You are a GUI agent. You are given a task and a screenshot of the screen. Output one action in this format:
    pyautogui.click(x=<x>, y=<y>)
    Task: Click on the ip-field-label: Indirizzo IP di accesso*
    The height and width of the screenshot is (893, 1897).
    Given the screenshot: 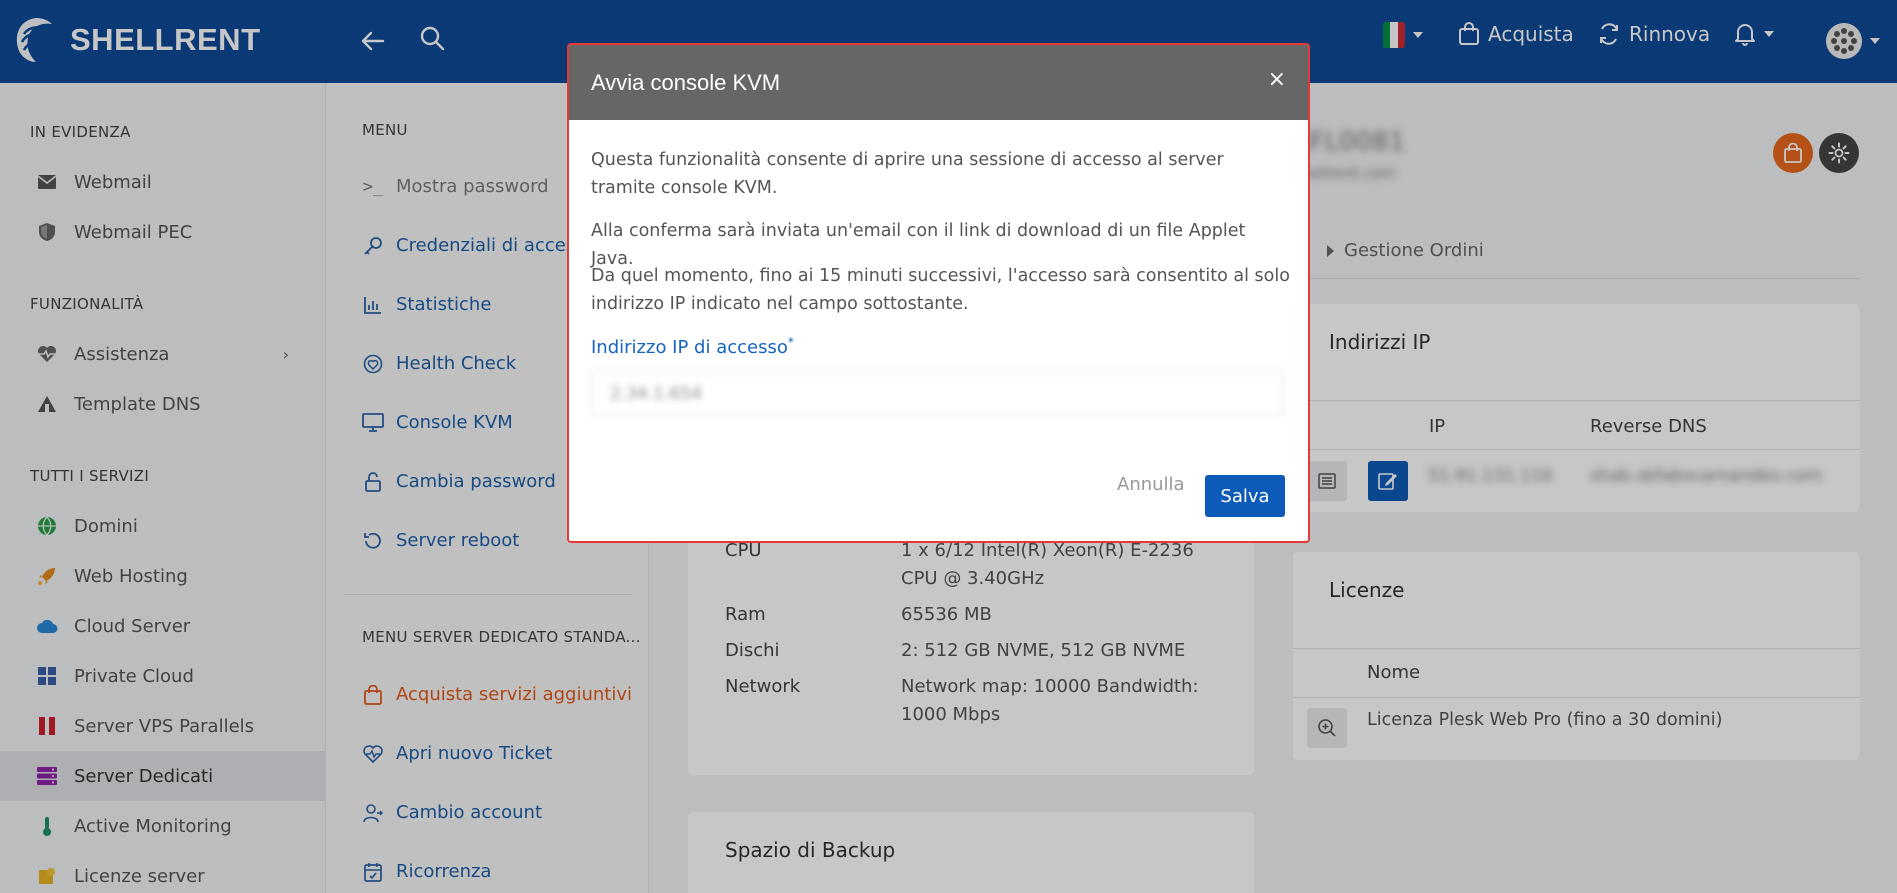 What is the action you would take?
    pyautogui.click(x=692, y=346)
    